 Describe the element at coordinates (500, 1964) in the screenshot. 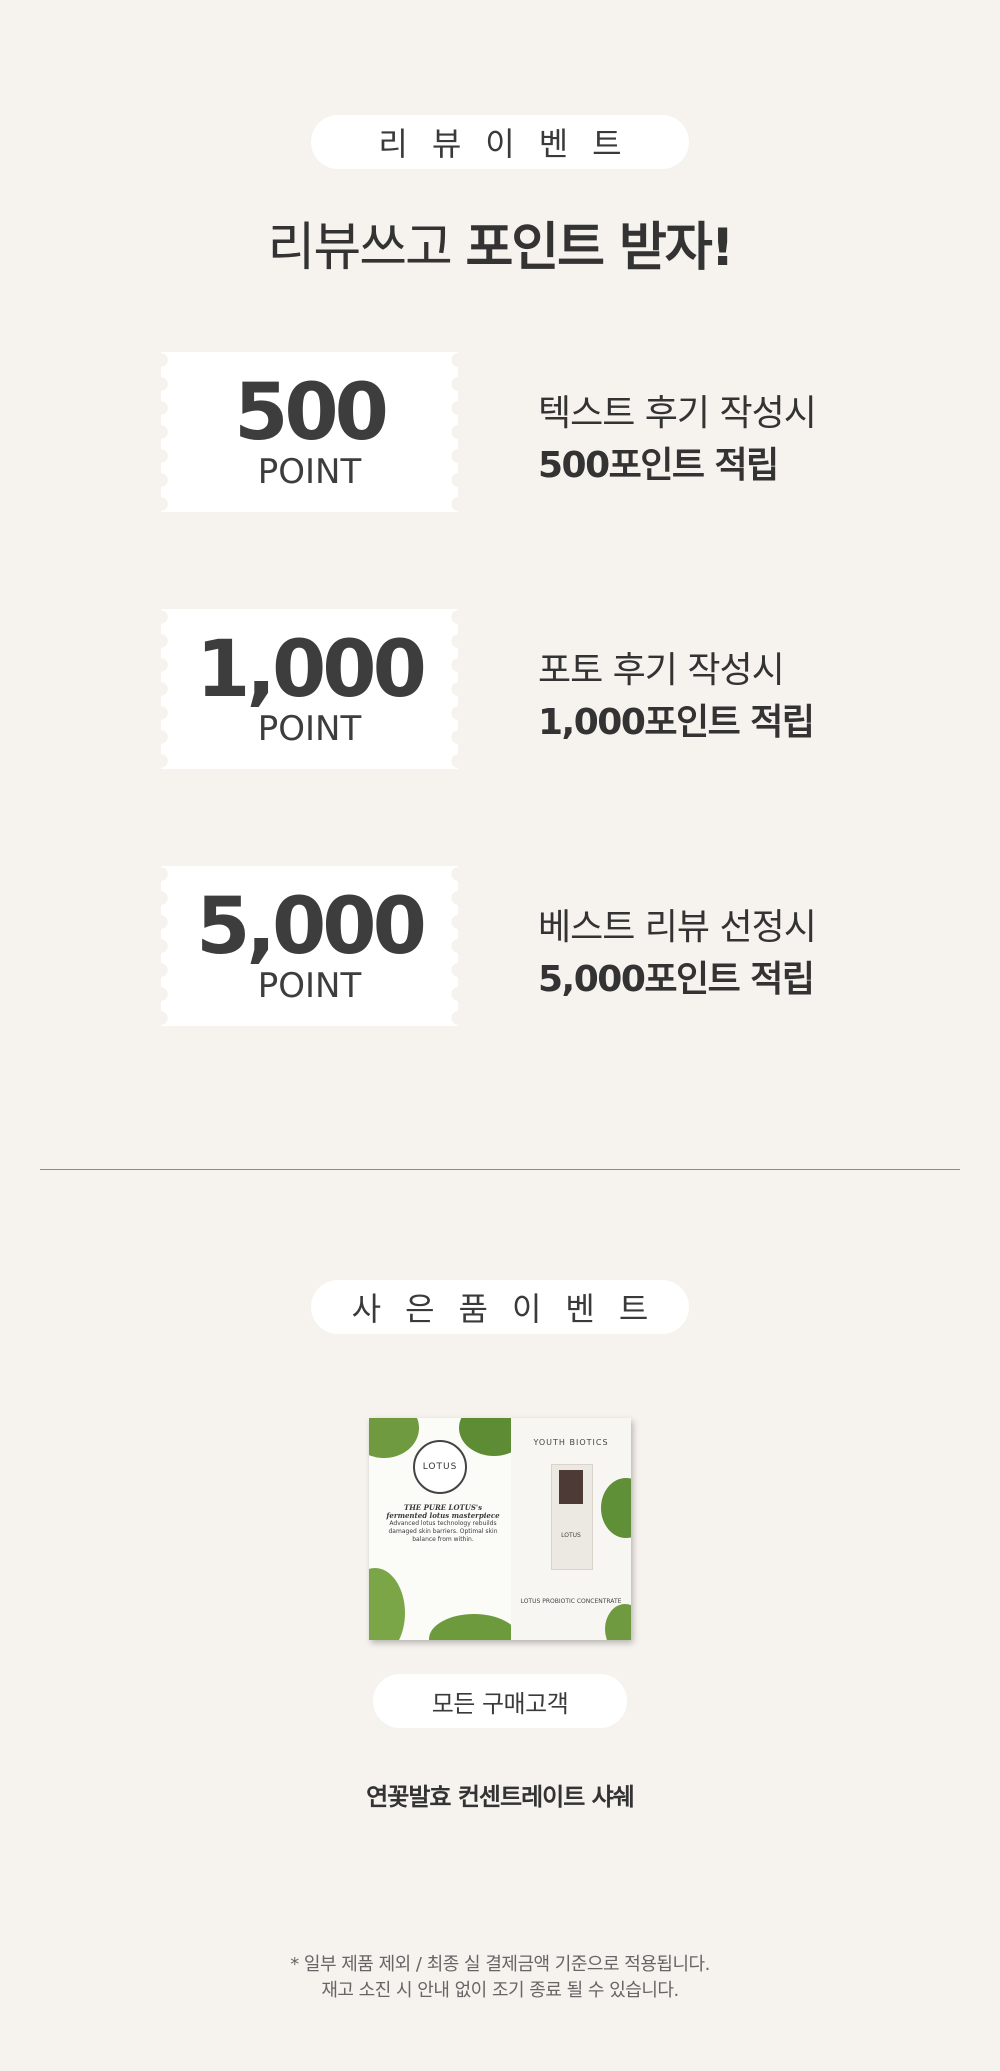

I see `notice-line: * 일부 제품 제외 / 최종 실 결제금액 기준으로 적용됩니다.` at that location.